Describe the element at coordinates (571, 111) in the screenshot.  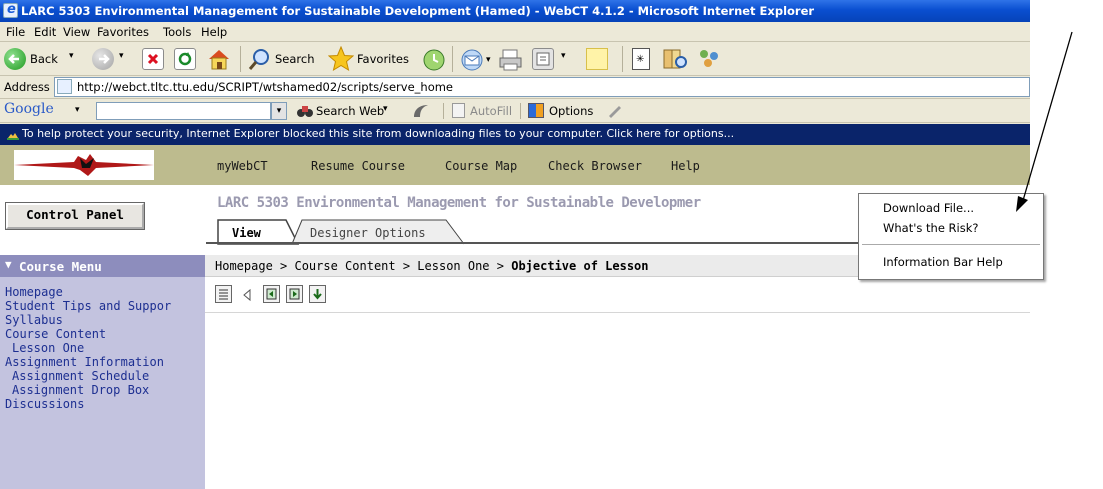
I see `options-label: Options` at that location.